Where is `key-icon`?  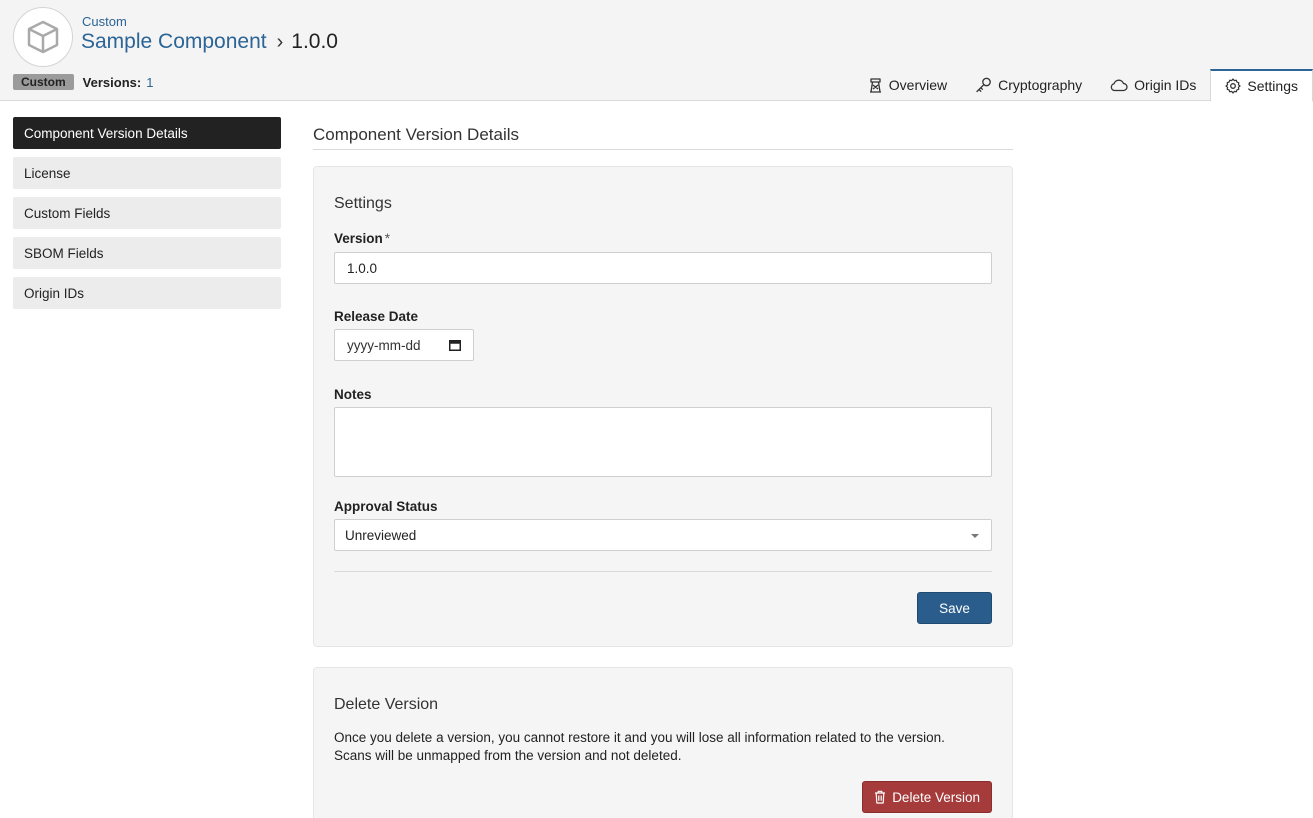
key-icon is located at coordinates (983, 85).